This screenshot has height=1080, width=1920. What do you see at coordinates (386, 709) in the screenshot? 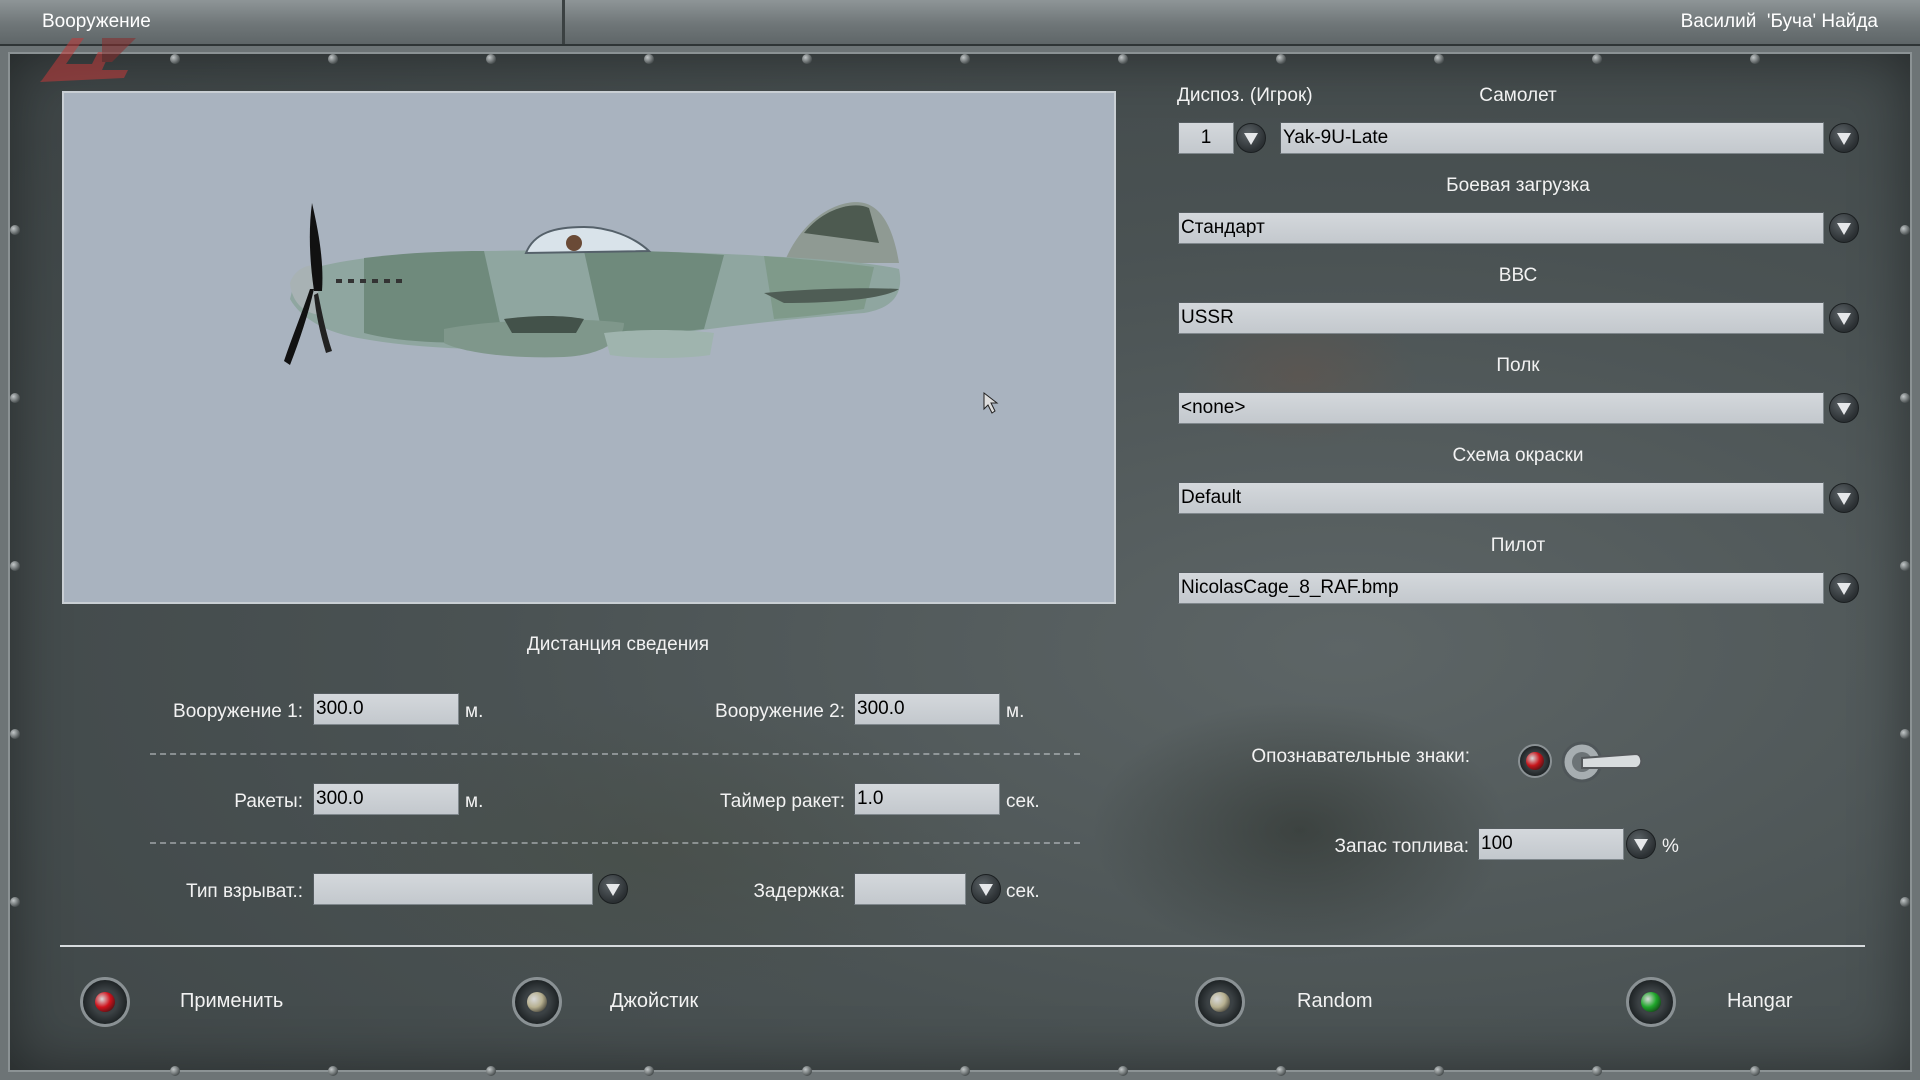
I see `gun1-input: 300.0` at bounding box center [386, 709].